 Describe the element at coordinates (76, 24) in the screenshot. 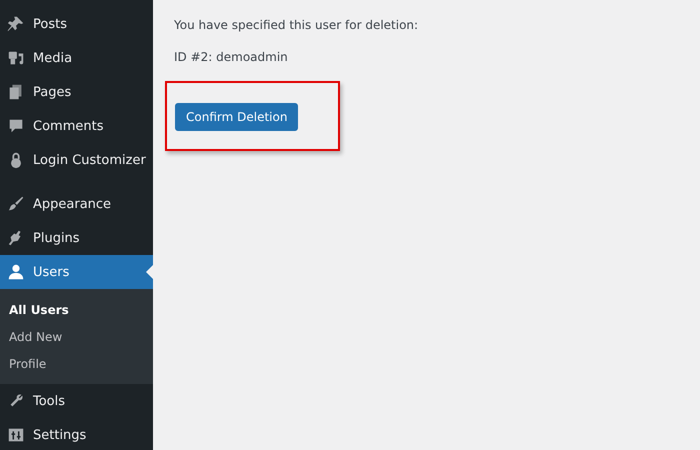

I see `menu-item: Posts` at that location.